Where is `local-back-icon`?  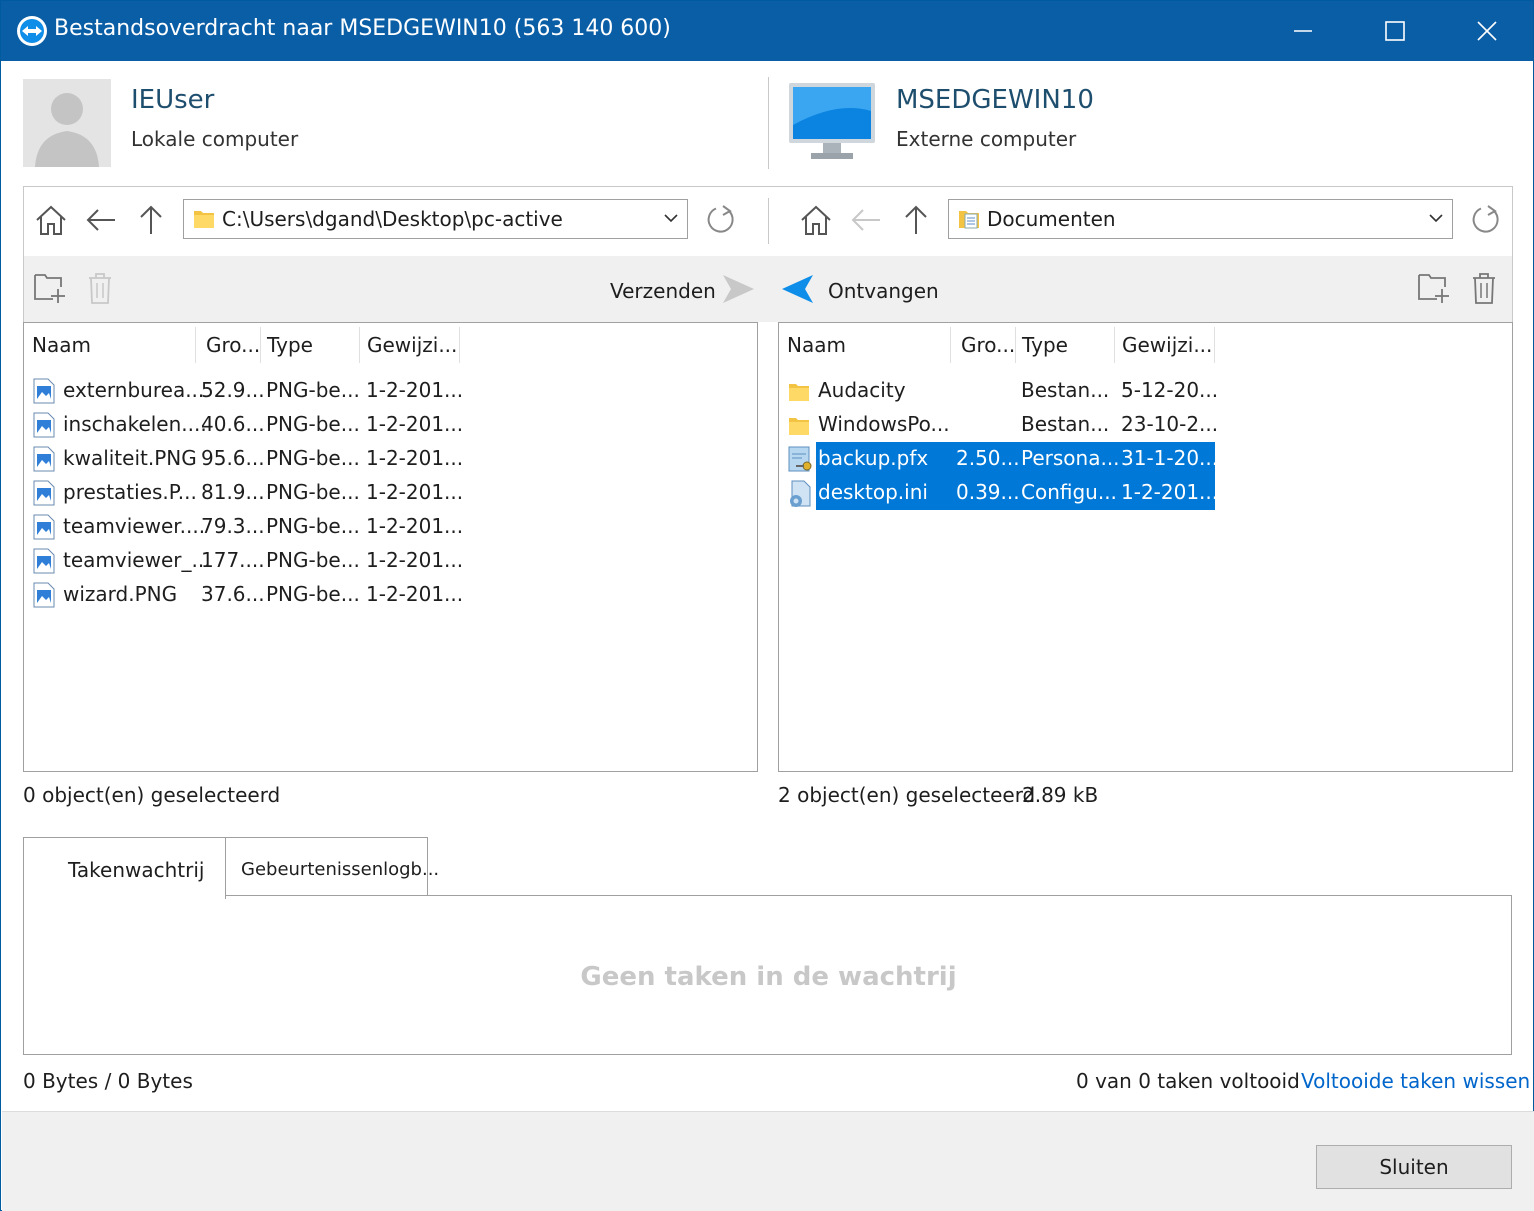
local-back-icon is located at coordinates (101, 220).